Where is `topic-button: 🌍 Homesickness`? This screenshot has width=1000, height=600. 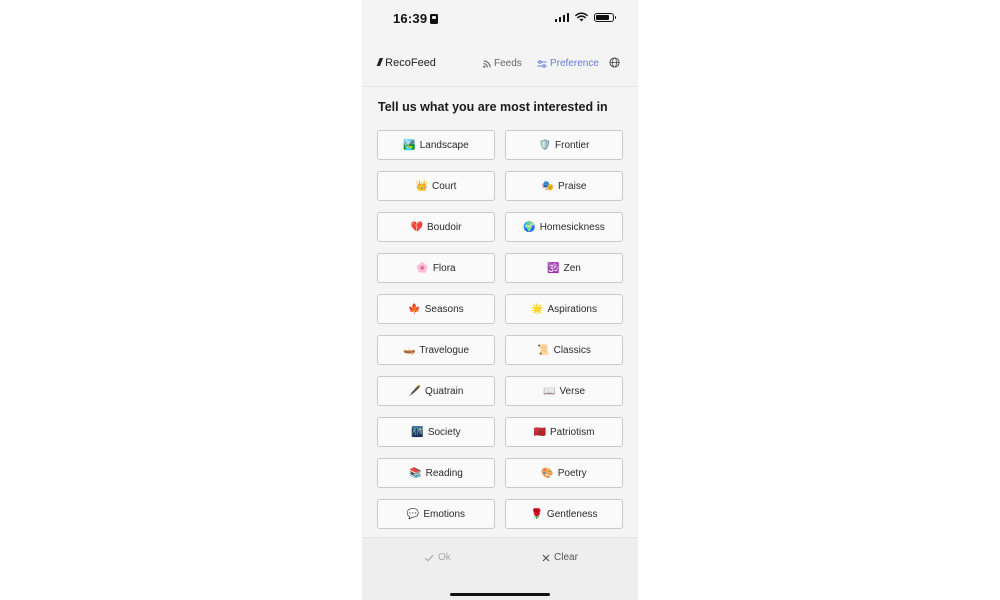
topic-button: 🌍 Homesickness is located at coordinates (564, 227).